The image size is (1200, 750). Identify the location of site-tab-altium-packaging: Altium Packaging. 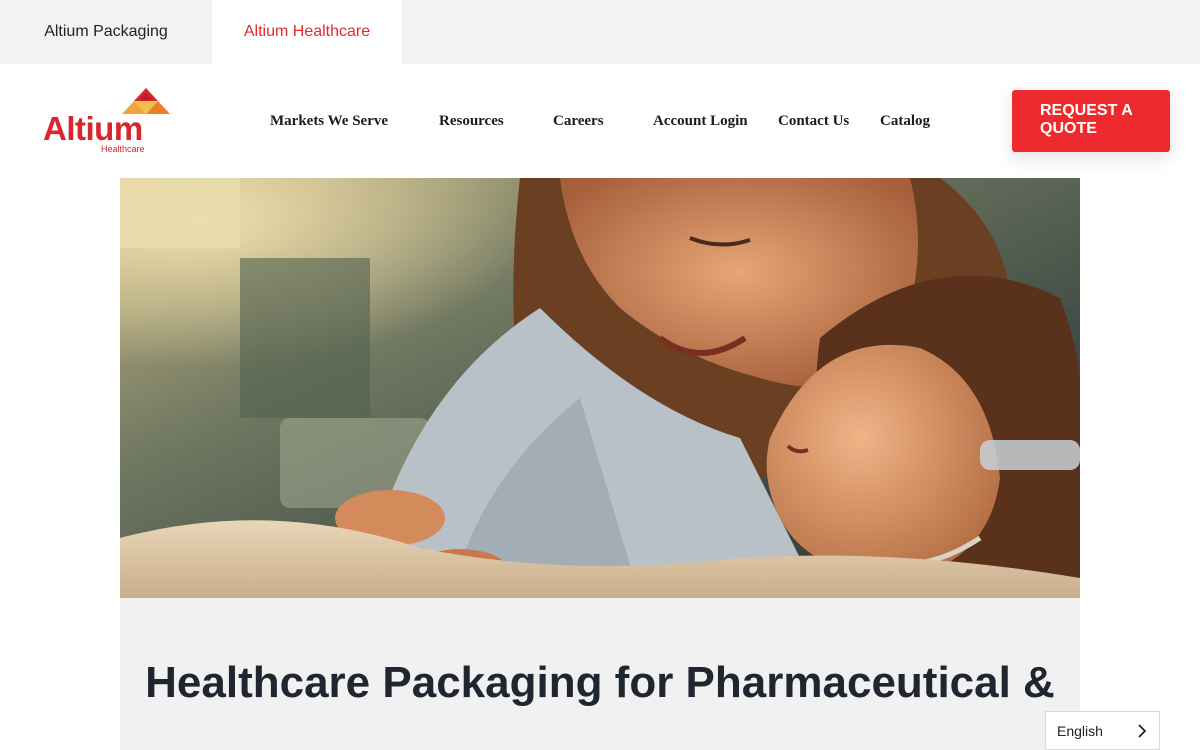
(106, 32).